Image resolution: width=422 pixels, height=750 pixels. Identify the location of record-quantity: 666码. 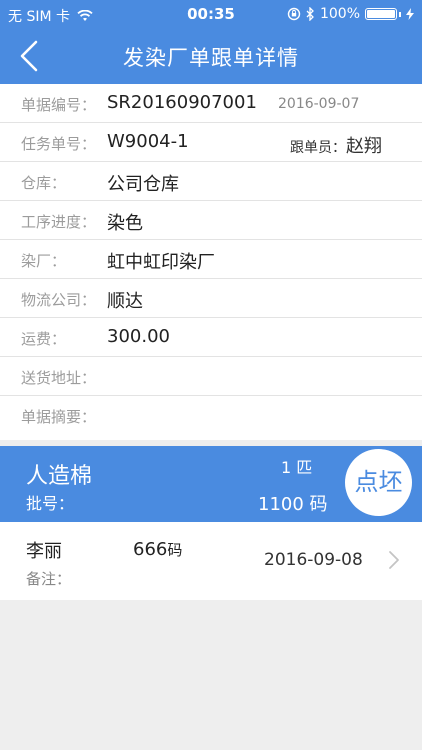
(157, 549).